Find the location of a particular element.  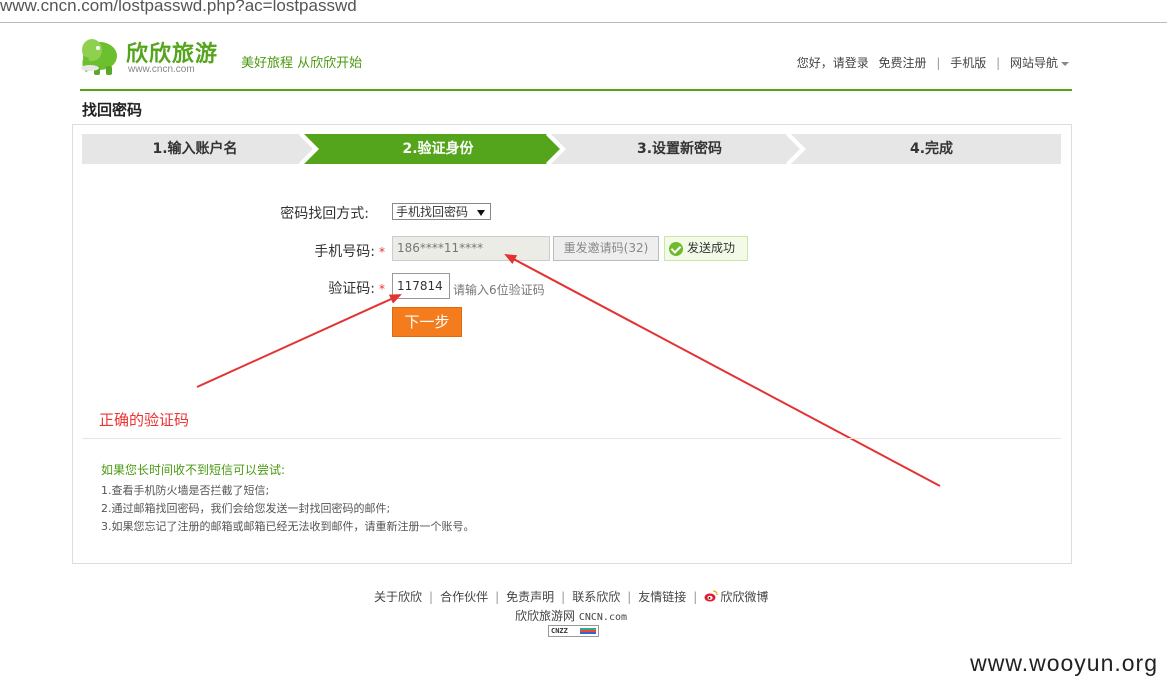

progress-steps: 1.输入账户名 2.验证身份 3.设置新密码 4.完成 is located at coordinates (571, 149).